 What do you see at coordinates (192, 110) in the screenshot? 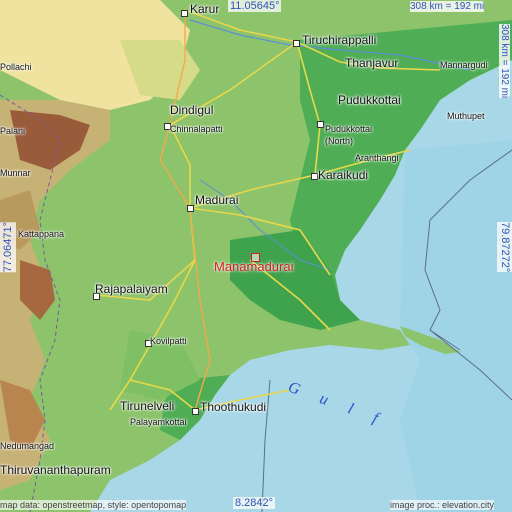
I see `city-label: Dindigul` at bounding box center [192, 110].